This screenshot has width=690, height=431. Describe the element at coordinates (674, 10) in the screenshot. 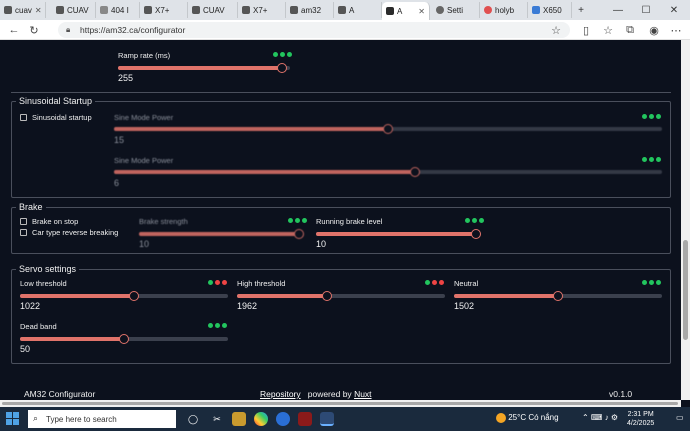

I see `close-window-button: ✕` at that location.